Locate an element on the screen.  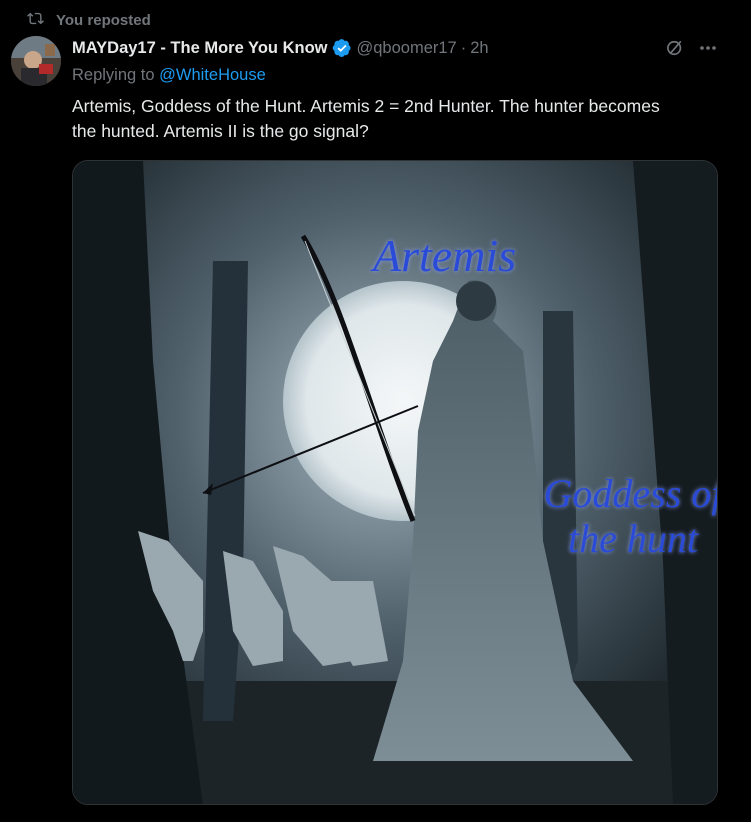
author-avatar is located at coordinates (36, 61).